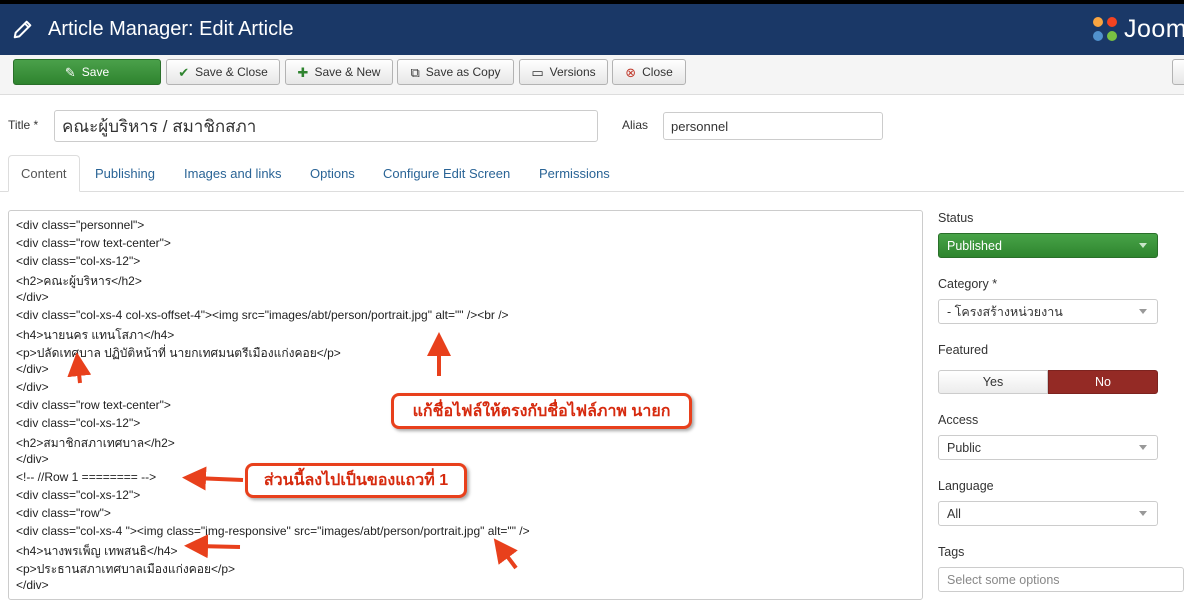 The width and height of the screenshot is (1184, 600). I want to click on code-line: <h2>คณะผู้บริหาร</h2>, so click(79, 281).